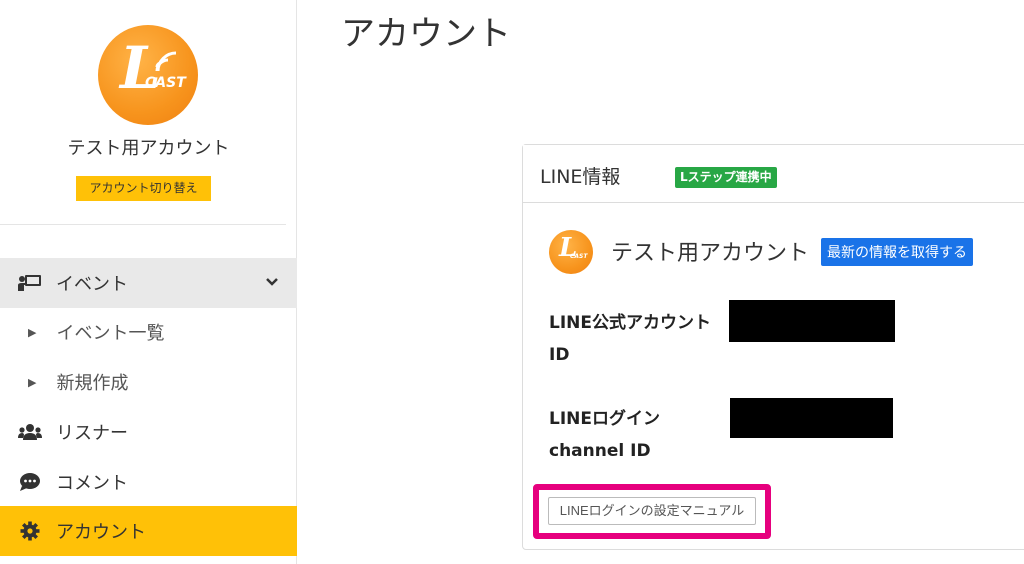 The height and width of the screenshot is (564, 1024). Describe the element at coordinates (148, 148) in the screenshot. I see `account-name: テスト用アカウント` at that location.